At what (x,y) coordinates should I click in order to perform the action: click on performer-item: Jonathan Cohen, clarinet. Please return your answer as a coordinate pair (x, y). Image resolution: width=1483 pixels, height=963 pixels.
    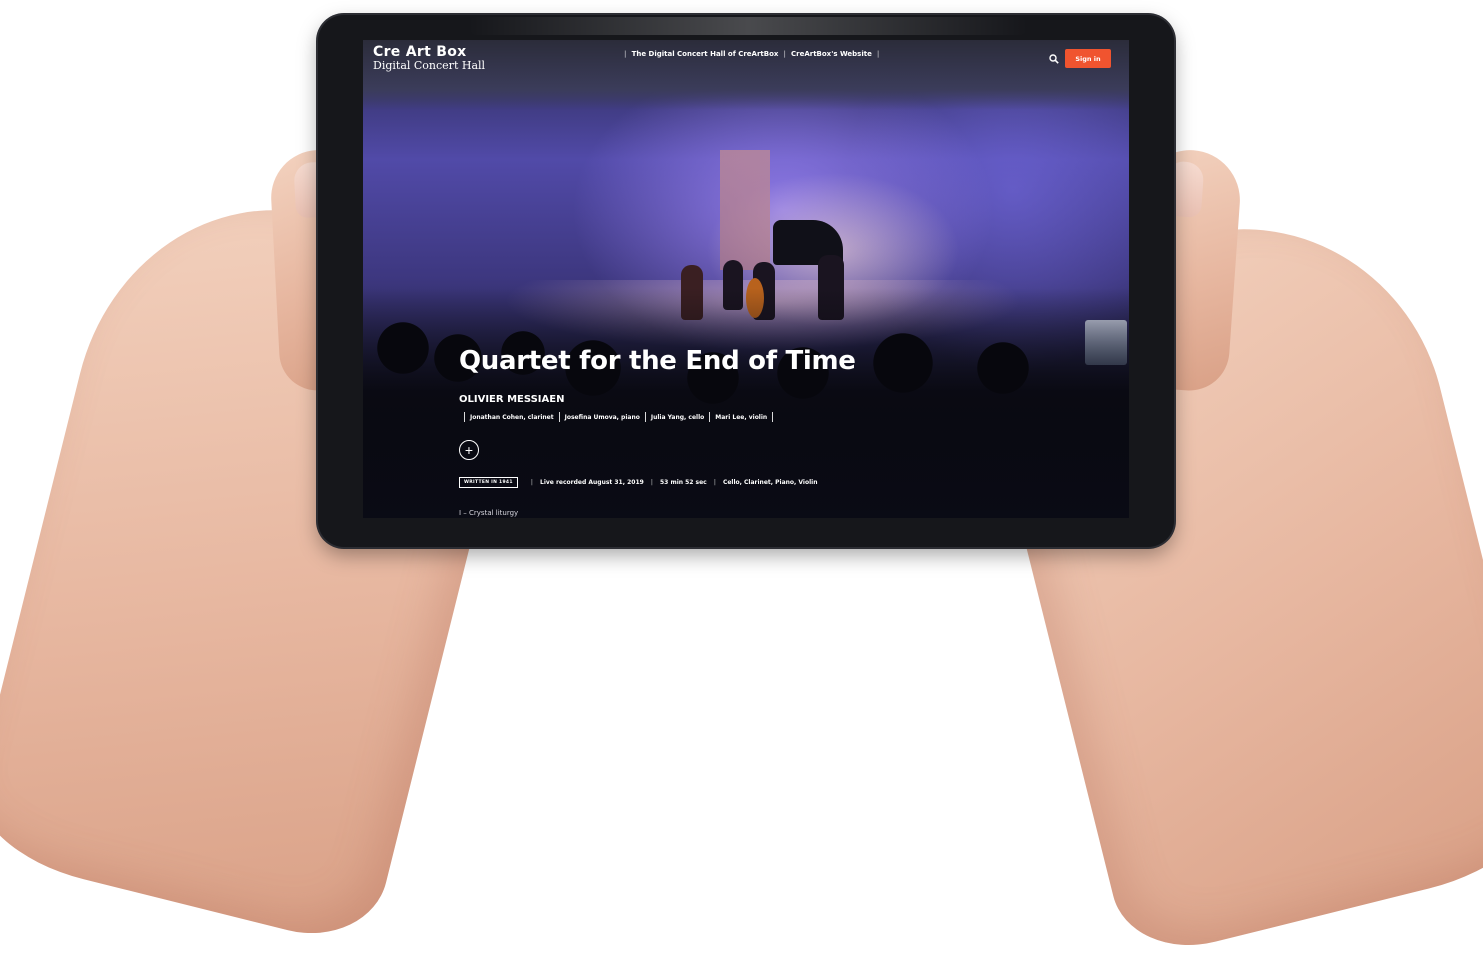
    Looking at the image, I should click on (512, 417).